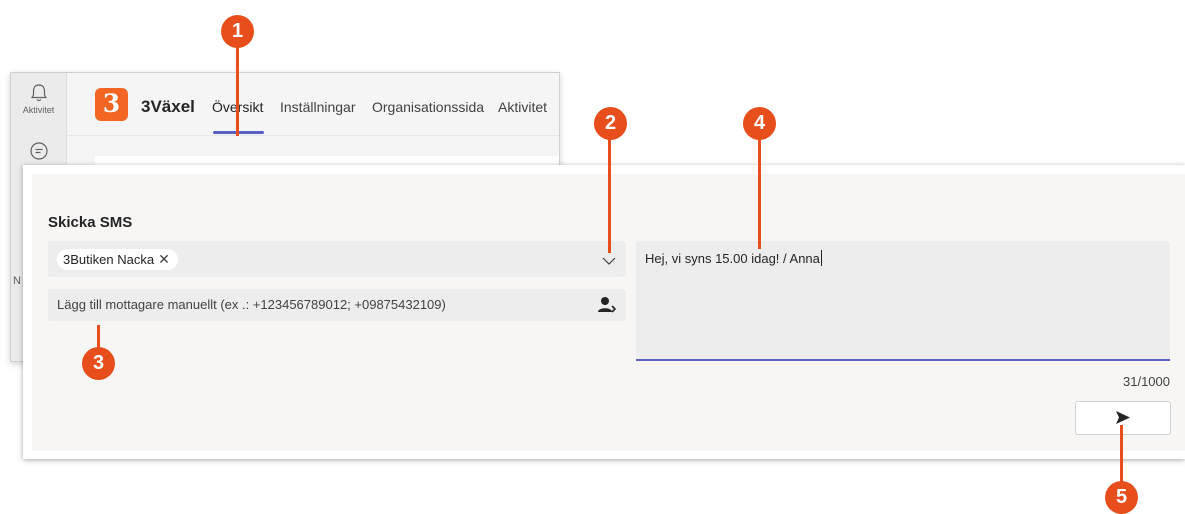 This screenshot has height=514, width=1185. I want to click on chat-icon, so click(38, 151).